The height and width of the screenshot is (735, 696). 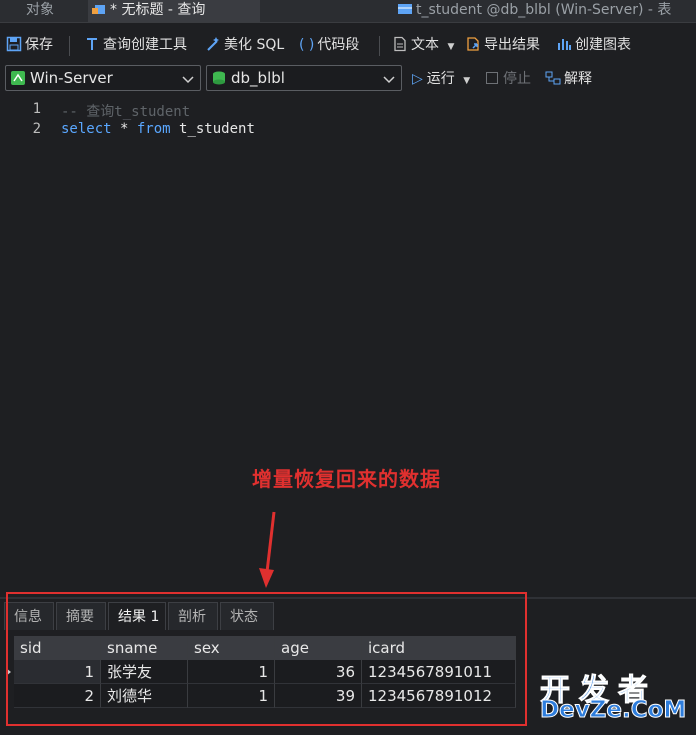 I want to click on tab-objects: 对象, so click(x=44, y=11).